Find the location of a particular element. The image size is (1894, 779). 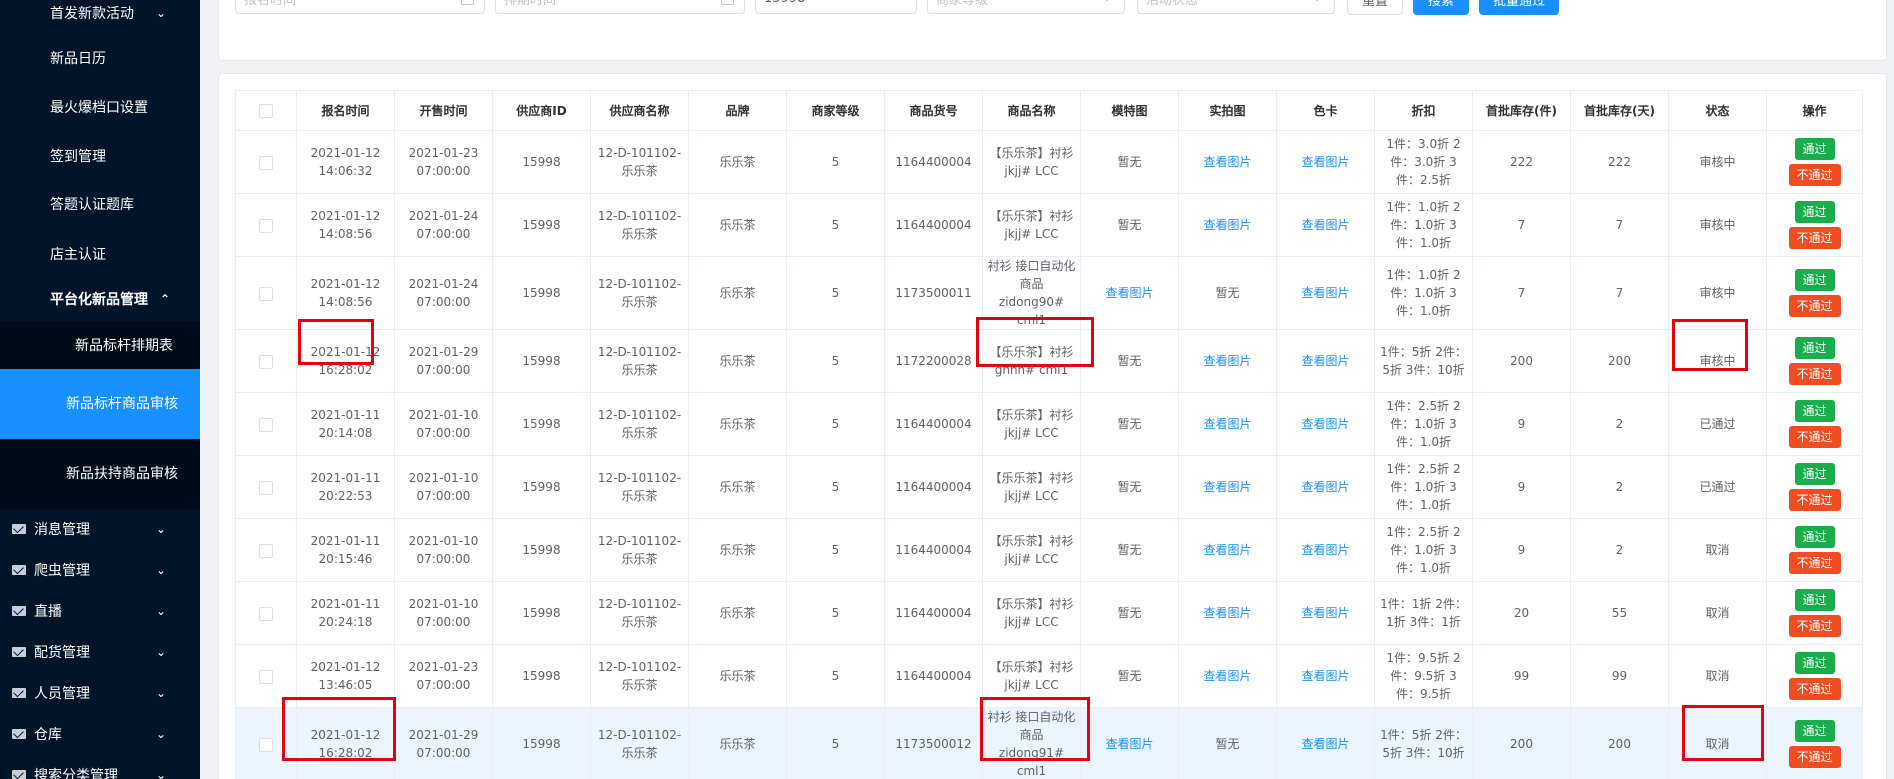

sidebar-item-staff: 人员管理 ⌄ is located at coordinates (100, 693).